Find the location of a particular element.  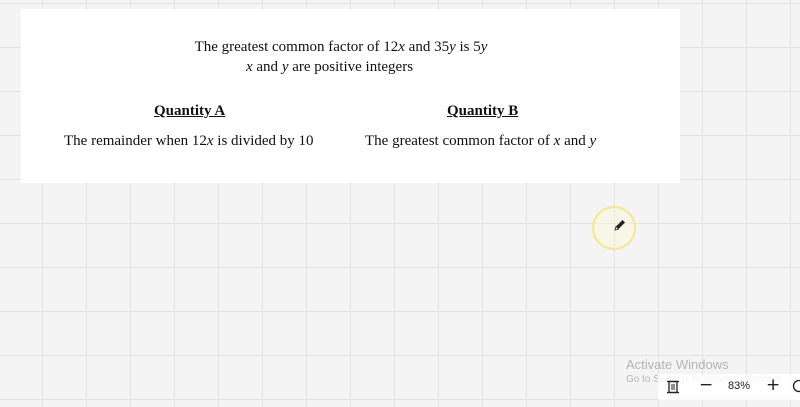

pen-icon is located at coordinates (619, 225).